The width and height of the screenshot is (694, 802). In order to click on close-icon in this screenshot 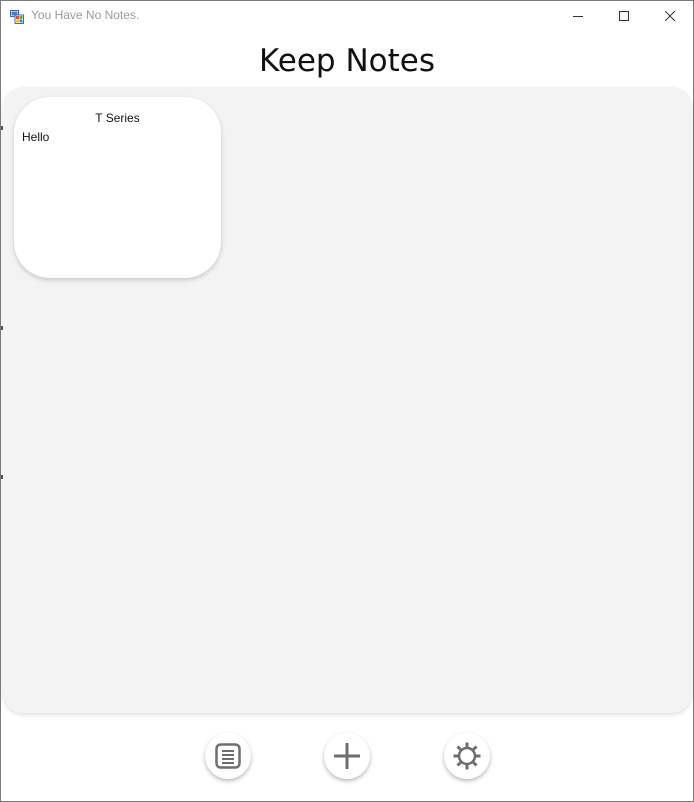, I will do `click(670, 16)`.